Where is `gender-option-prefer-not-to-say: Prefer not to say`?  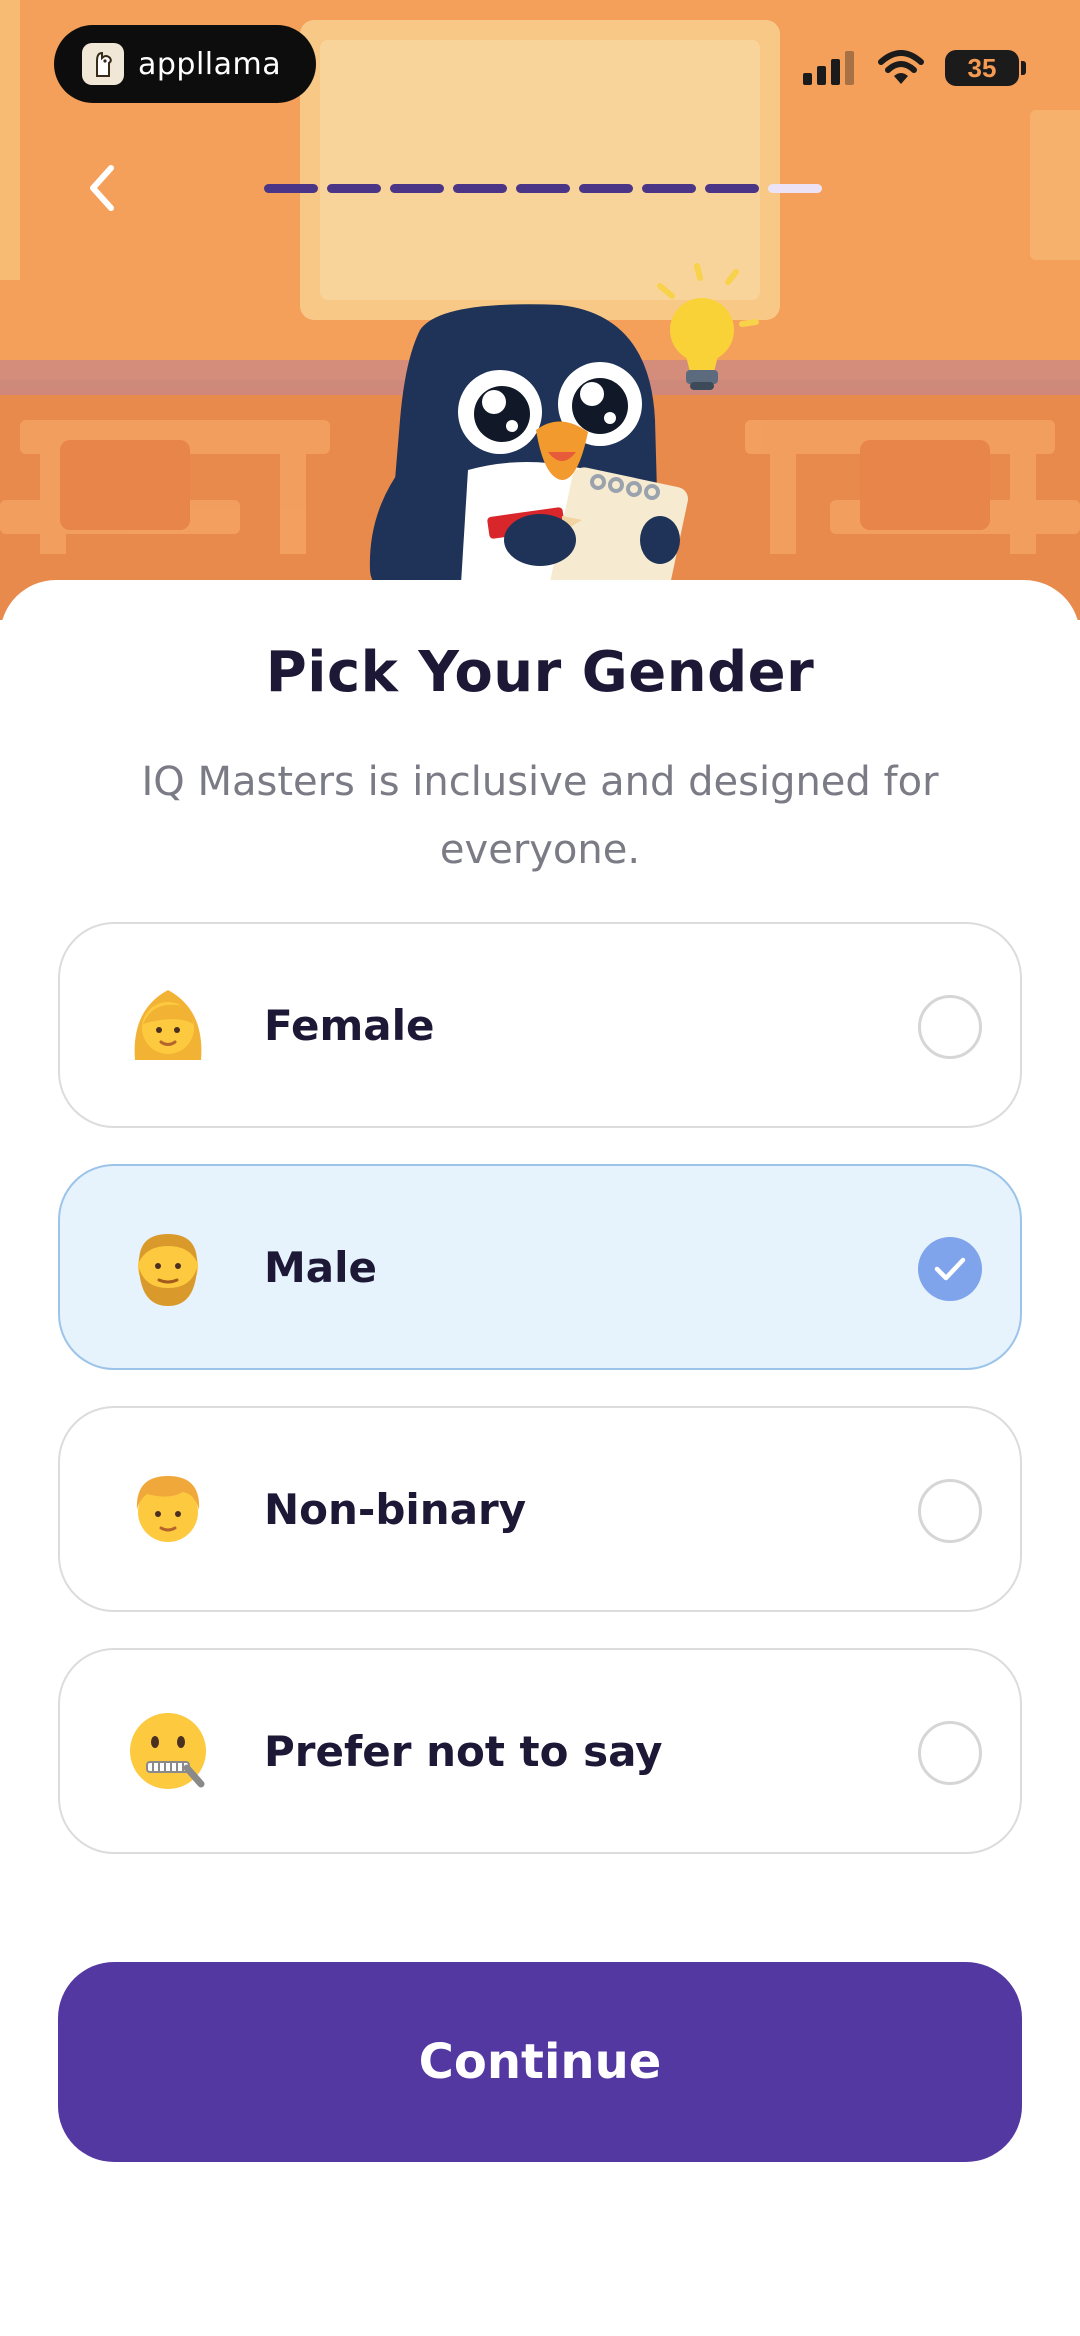 gender-option-prefer-not-to-say: Prefer not to say is located at coordinates (540, 1751).